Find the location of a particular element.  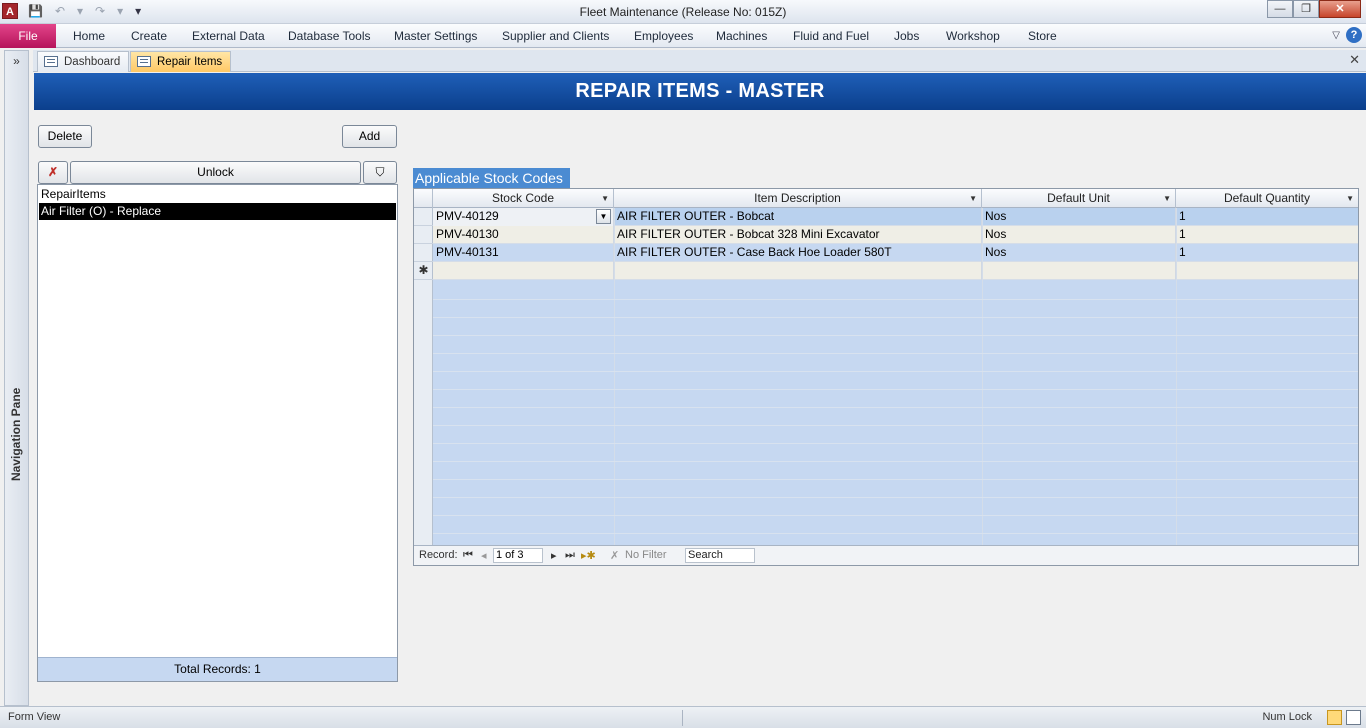

window-controls: — ❐ ✕ is located at coordinates (1314, 9).